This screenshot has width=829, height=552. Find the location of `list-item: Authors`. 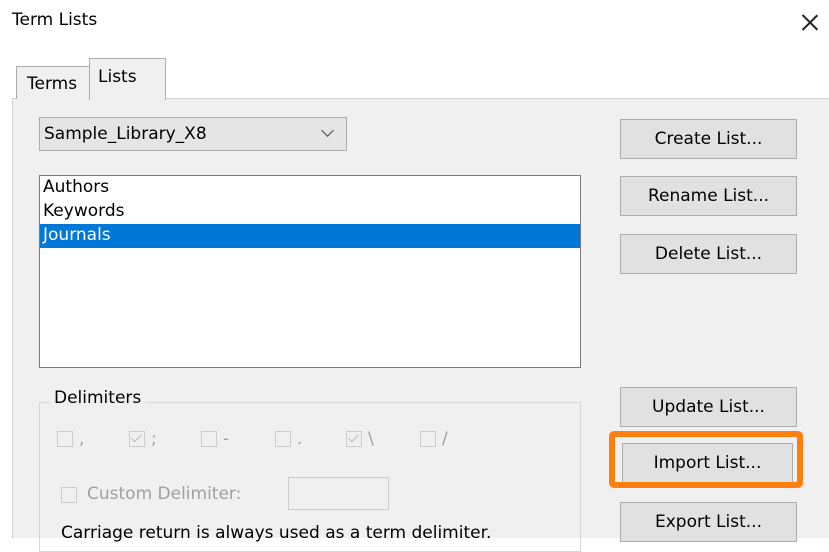

list-item: Authors is located at coordinates (310, 188).